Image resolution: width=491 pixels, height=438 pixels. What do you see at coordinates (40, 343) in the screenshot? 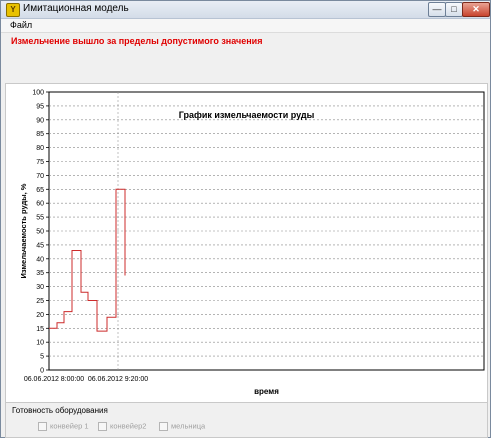
I see `y-tick-label: 10` at bounding box center [40, 343].